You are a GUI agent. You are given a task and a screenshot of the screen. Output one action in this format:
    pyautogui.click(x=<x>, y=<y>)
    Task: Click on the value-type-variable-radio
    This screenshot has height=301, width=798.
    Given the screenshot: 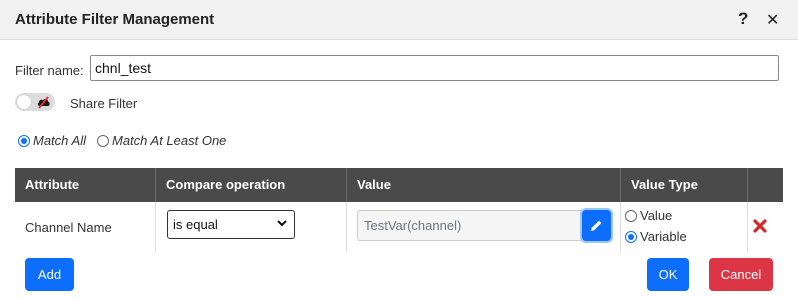 What is the action you would take?
    pyautogui.click(x=631, y=236)
    